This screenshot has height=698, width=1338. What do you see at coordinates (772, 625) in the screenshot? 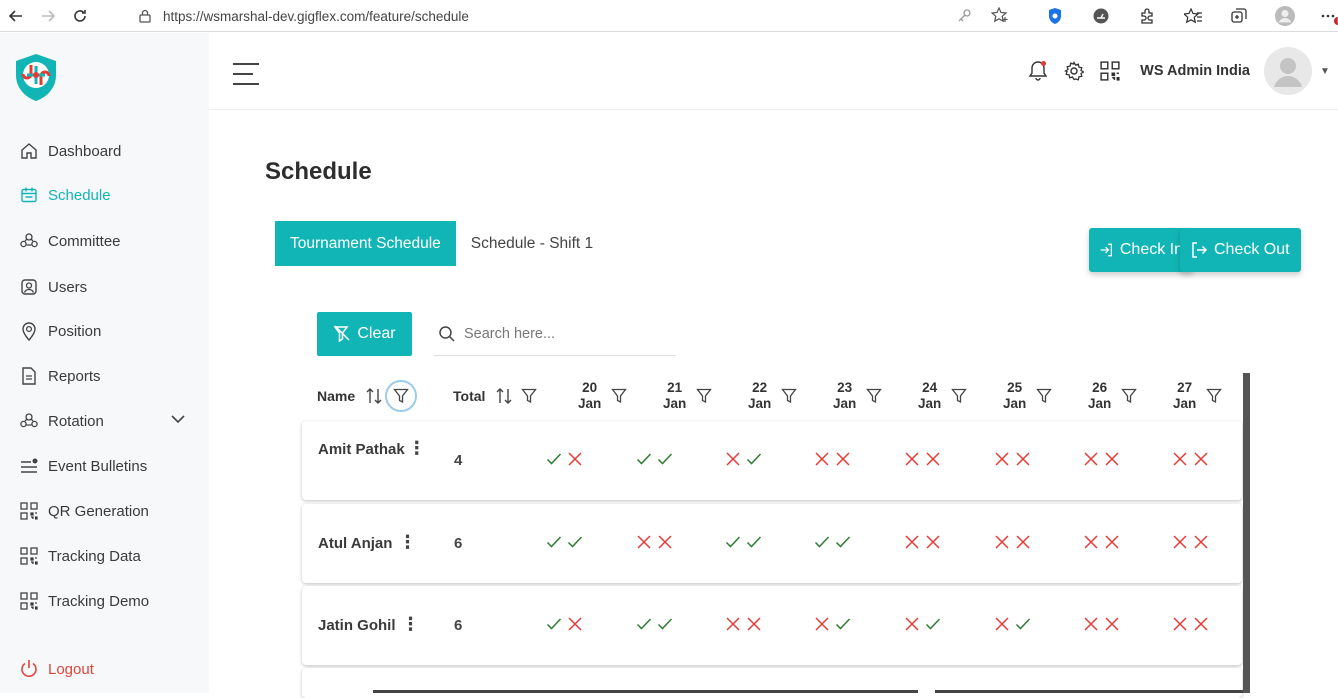
I see `table-row: Jatin Gohil ⋮ 6` at bounding box center [772, 625].